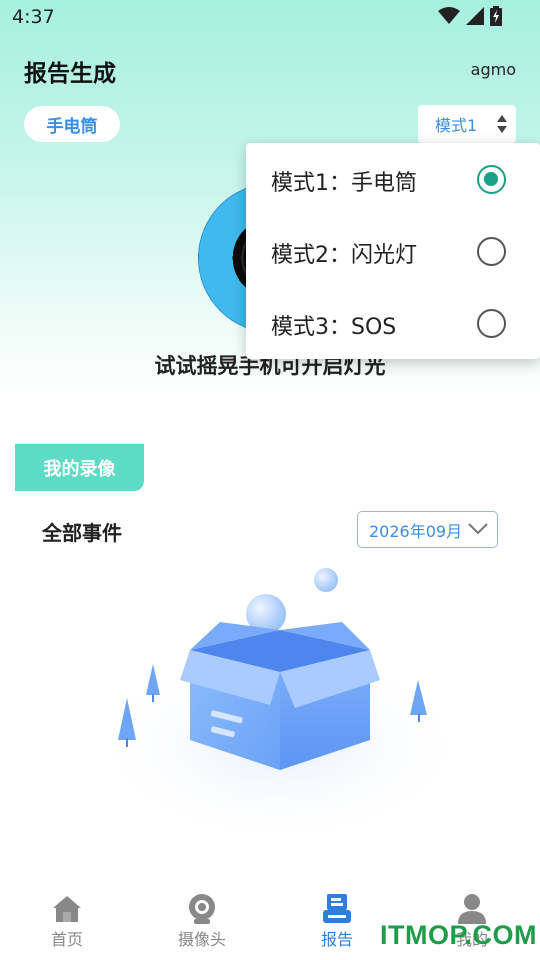 This screenshot has width=540, height=960. I want to click on nav-item-camera: 摄像头, so click(202, 921).